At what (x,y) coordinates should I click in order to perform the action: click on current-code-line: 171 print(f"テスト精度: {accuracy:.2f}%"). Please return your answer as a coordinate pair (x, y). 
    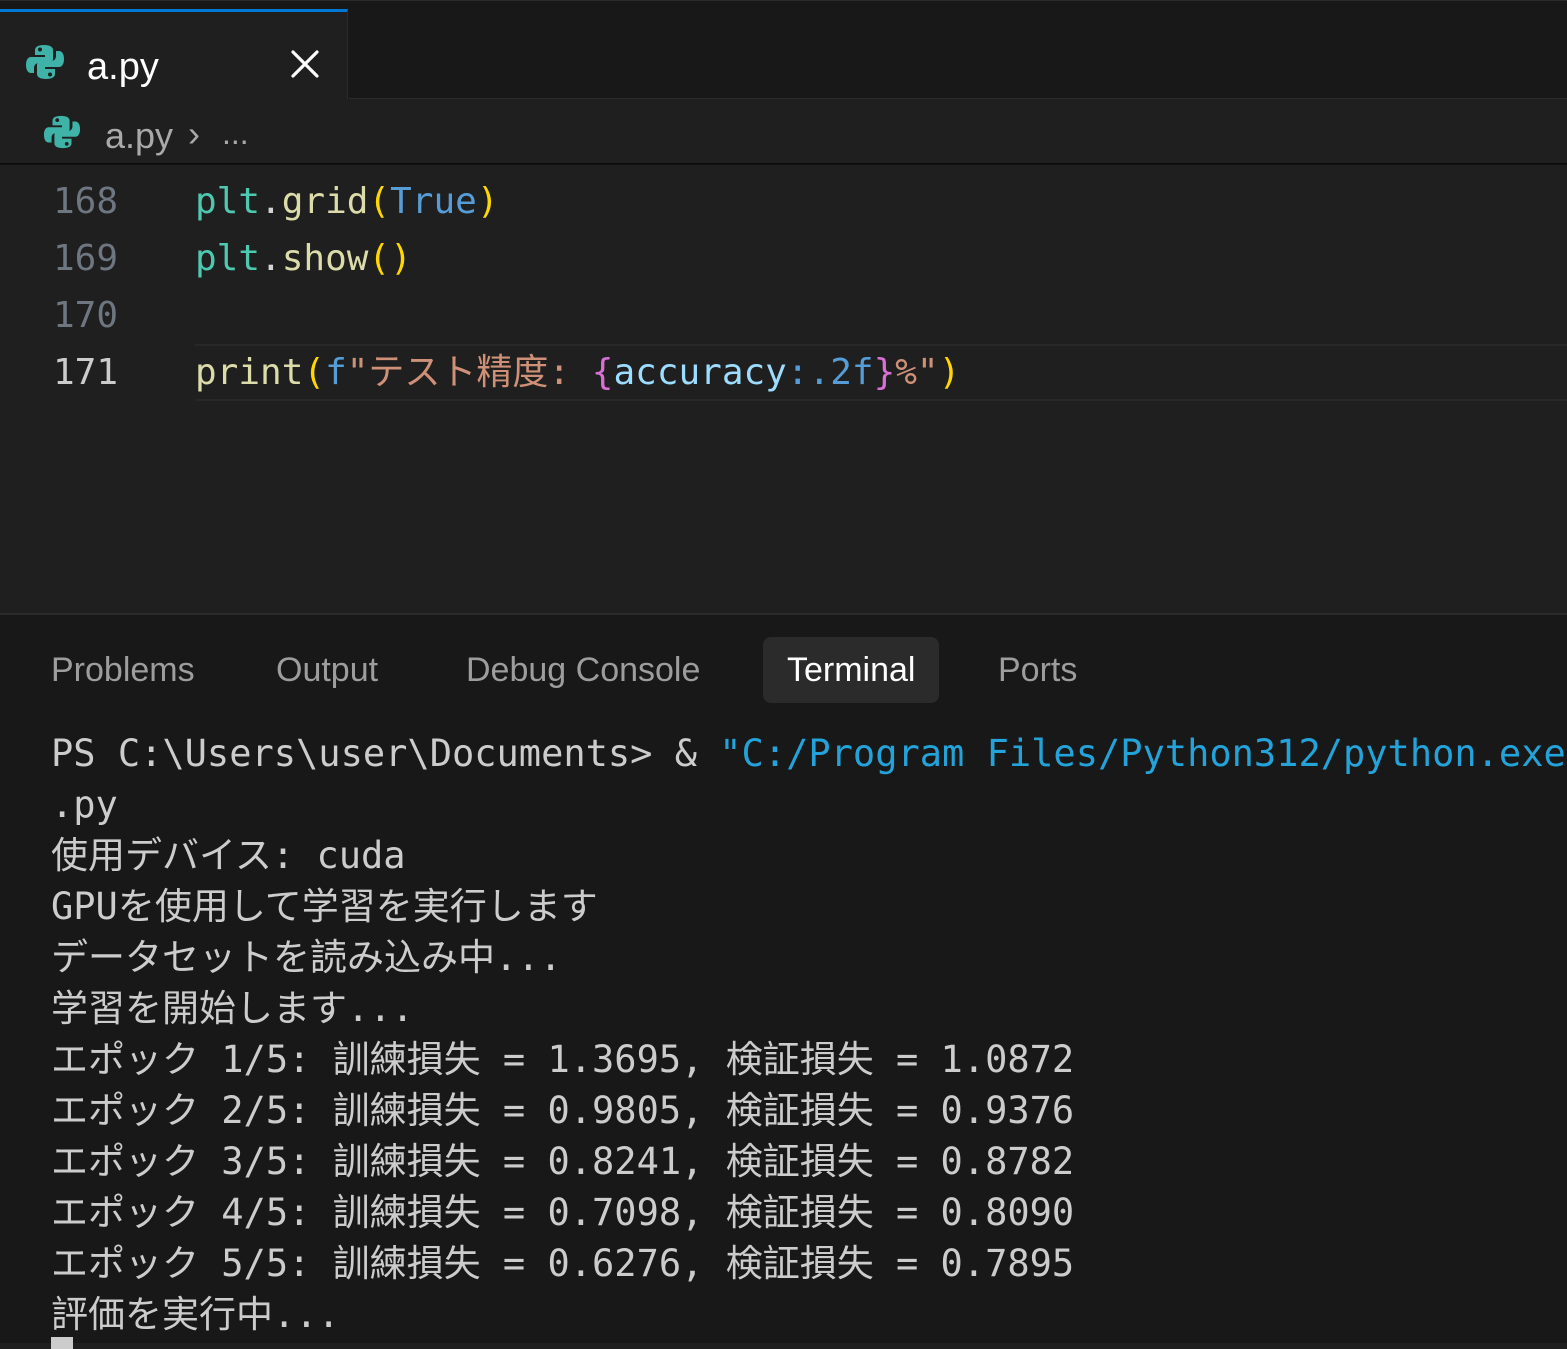
    Looking at the image, I should click on (783, 372).